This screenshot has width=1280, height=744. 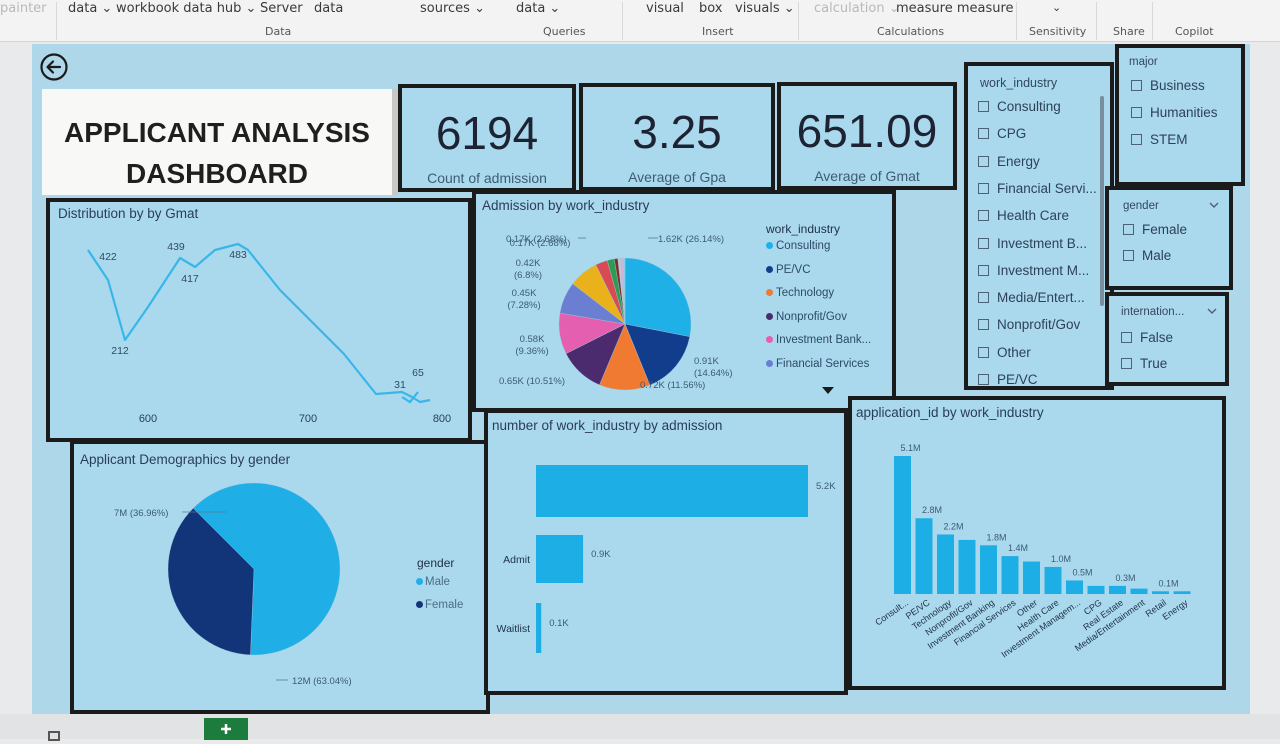 What do you see at coordinates (1147, 255) in the screenshot?
I see `slicer-option: Male` at bounding box center [1147, 255].